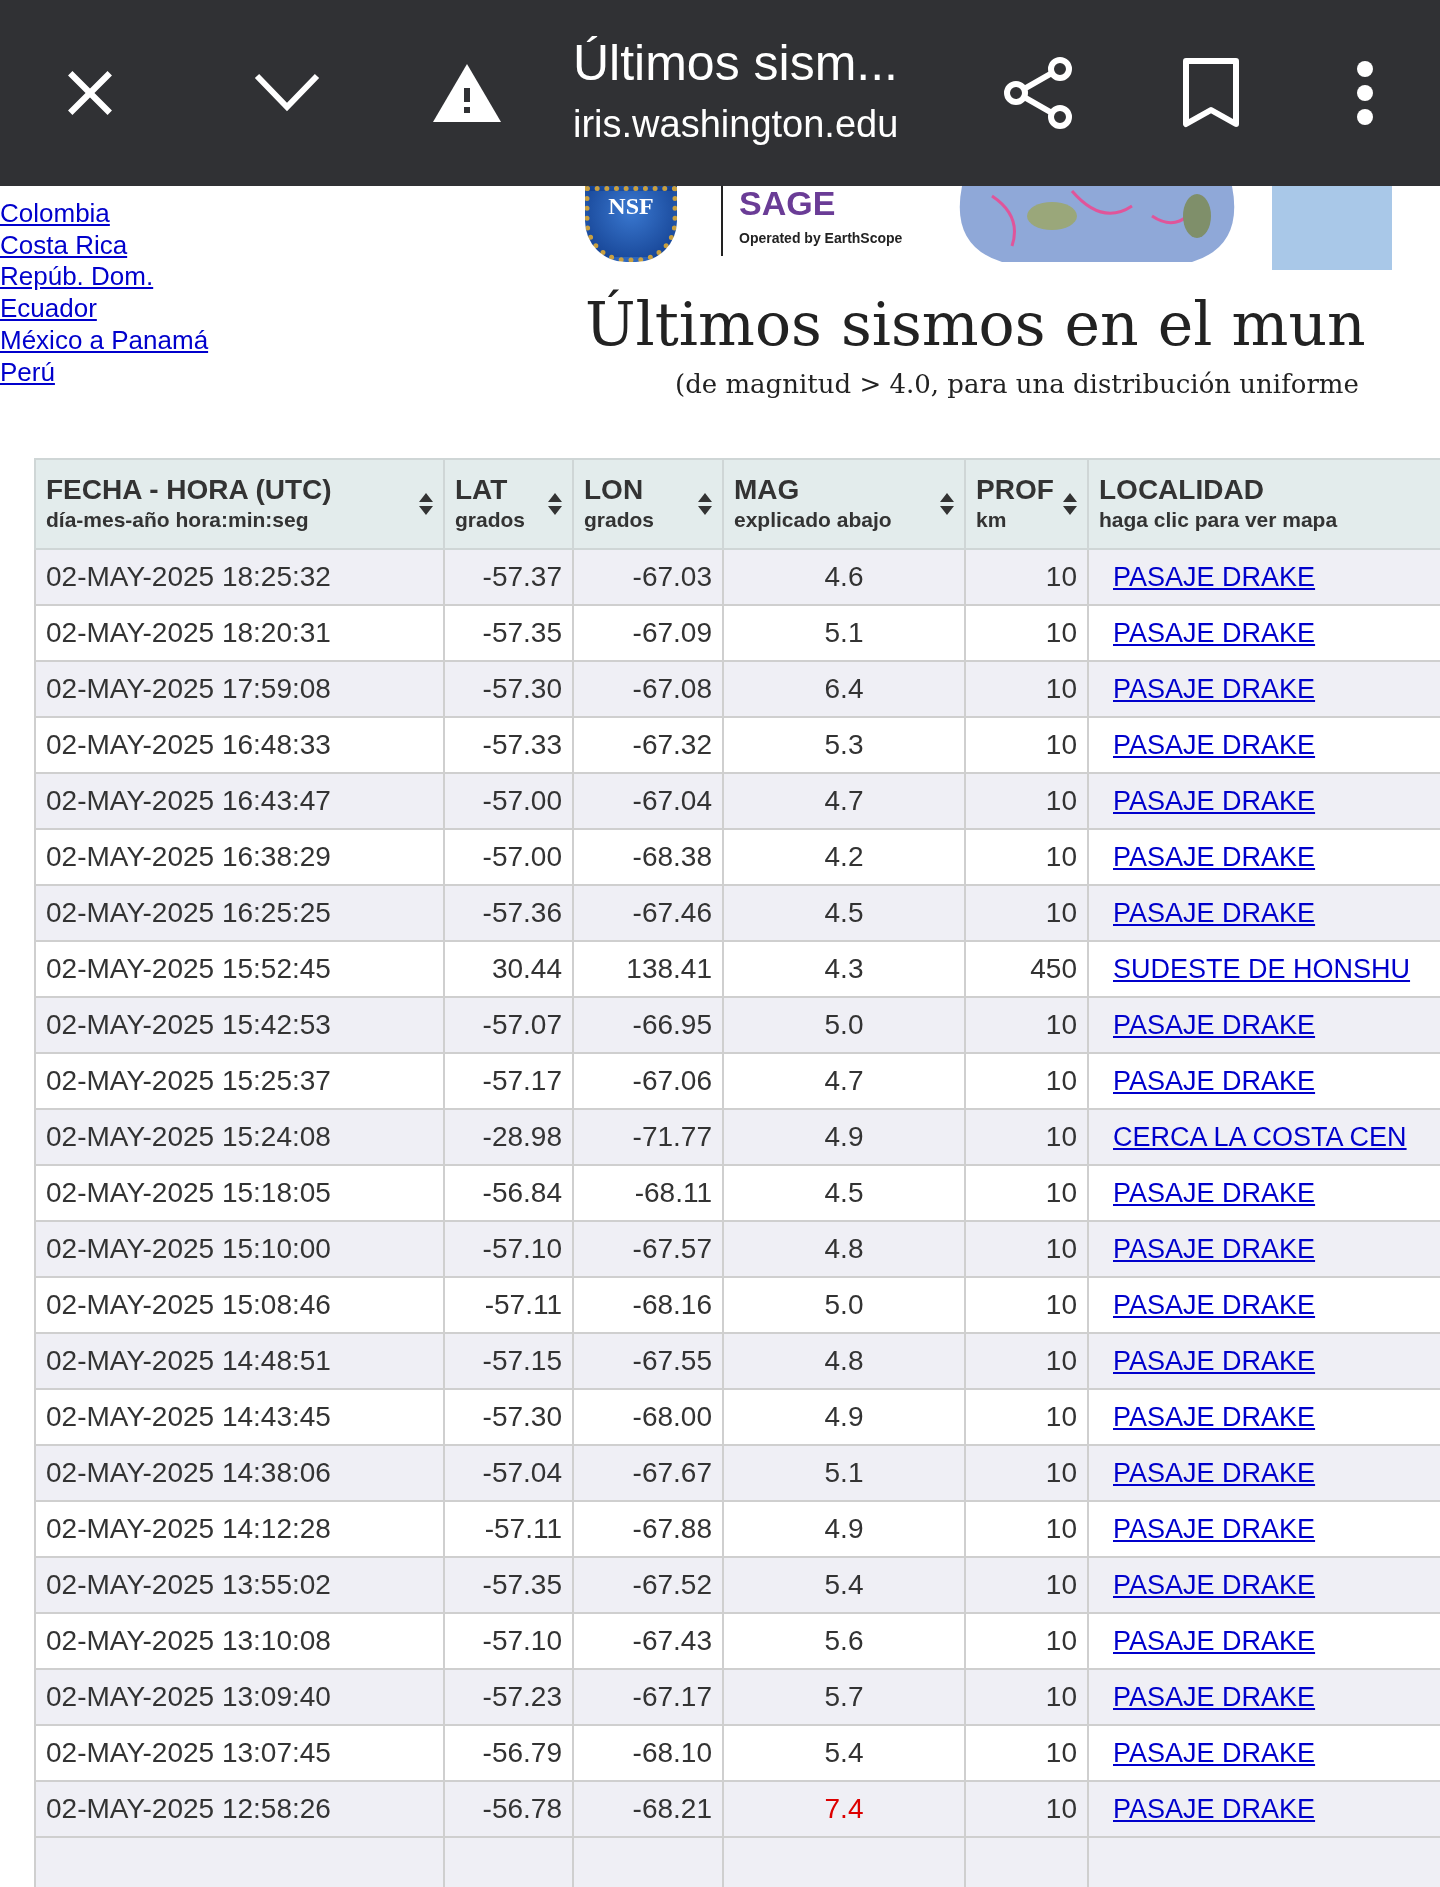 This screenshot has height=1887, width=1440. Describe the element at coordinates (239, 1473) in the screenshot. I see `table-cell: 02-MAY-2025 14:38:06` at that location.